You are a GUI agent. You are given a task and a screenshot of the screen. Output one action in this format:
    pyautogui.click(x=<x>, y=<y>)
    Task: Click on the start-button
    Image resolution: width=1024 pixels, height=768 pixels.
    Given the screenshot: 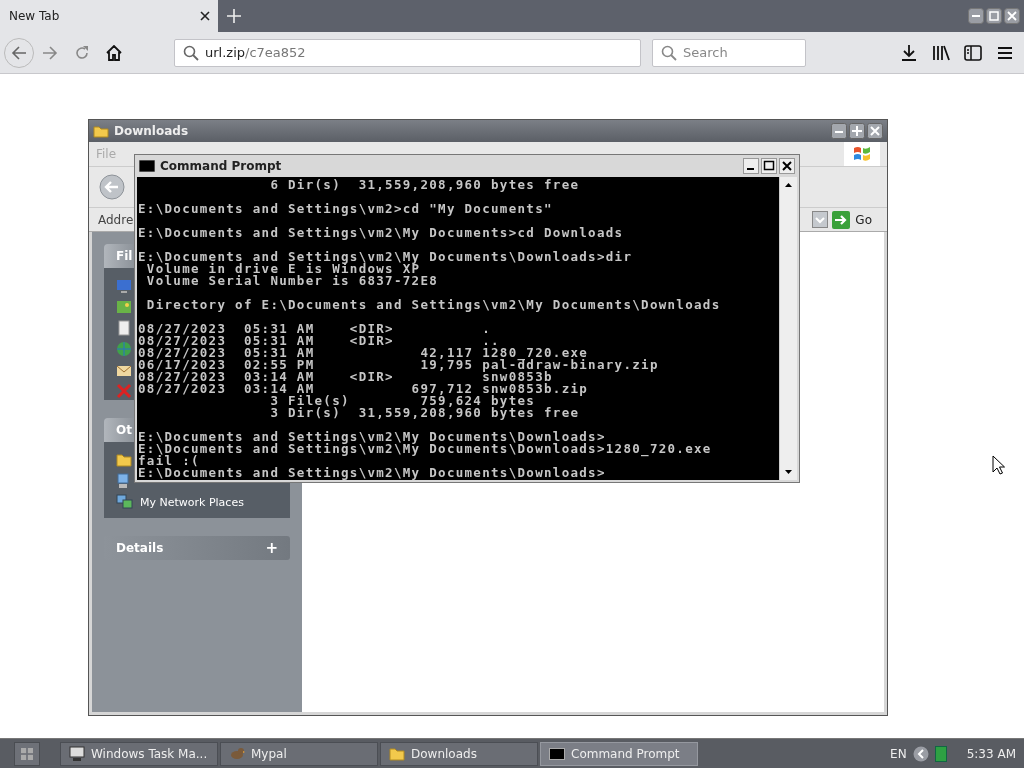 What is the action you would take?
    pyautogui.click(x=27, y=753)
    